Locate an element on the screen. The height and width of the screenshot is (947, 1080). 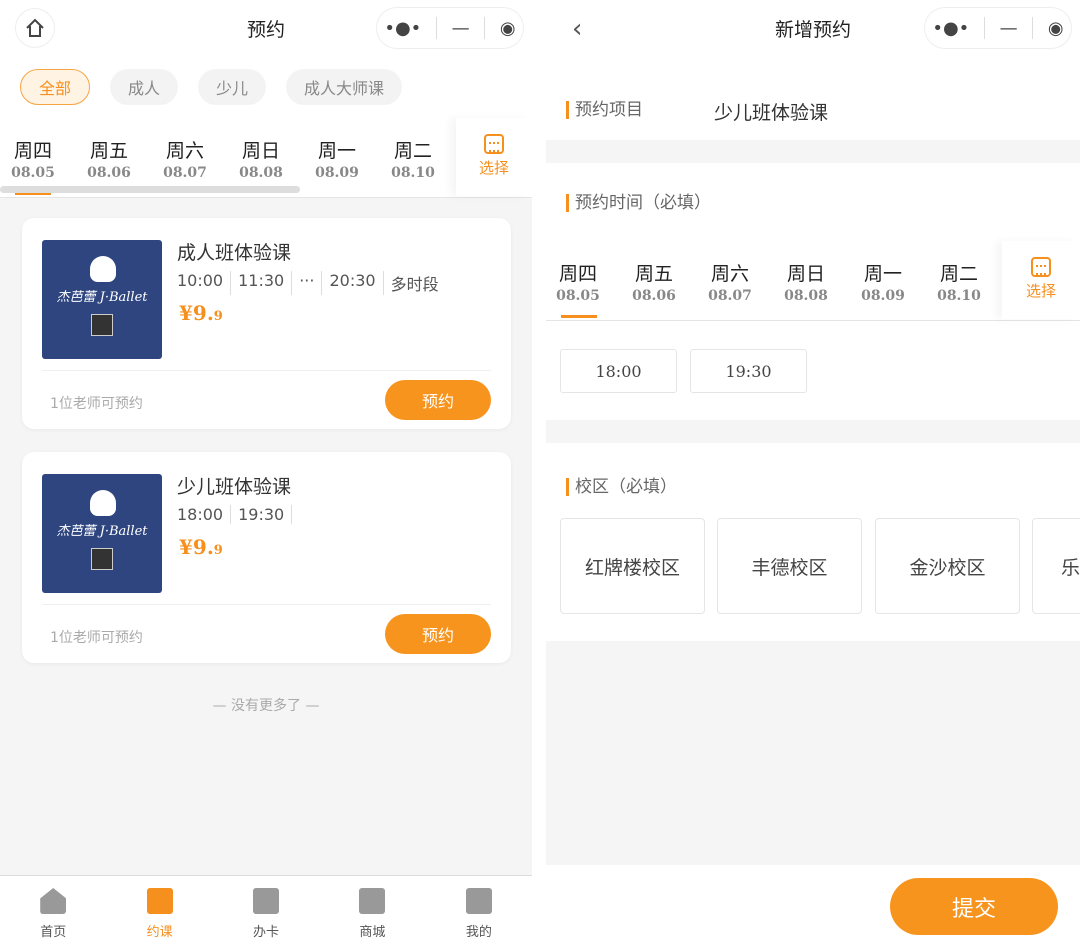
selected-indicator is located at coordinates (579, 316).